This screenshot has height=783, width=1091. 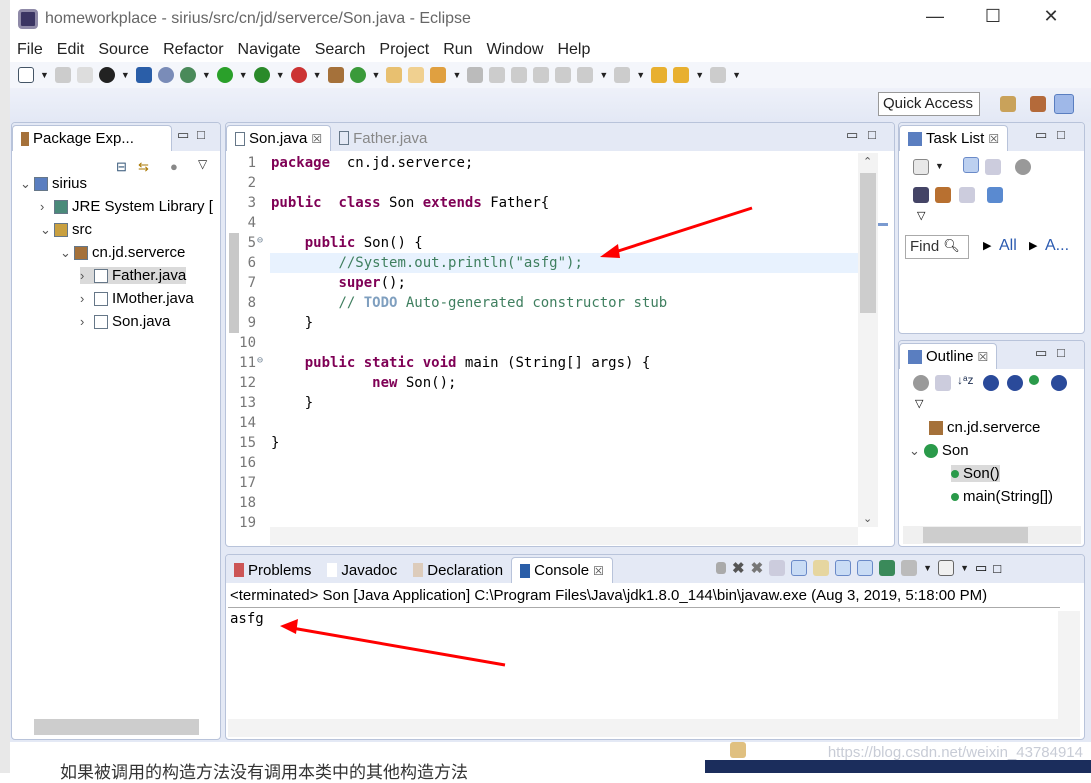 I want to click on background-page-text: 如果被调用的构造方法没有调用本类中的其他构造方法, so click(x=264, y=772).